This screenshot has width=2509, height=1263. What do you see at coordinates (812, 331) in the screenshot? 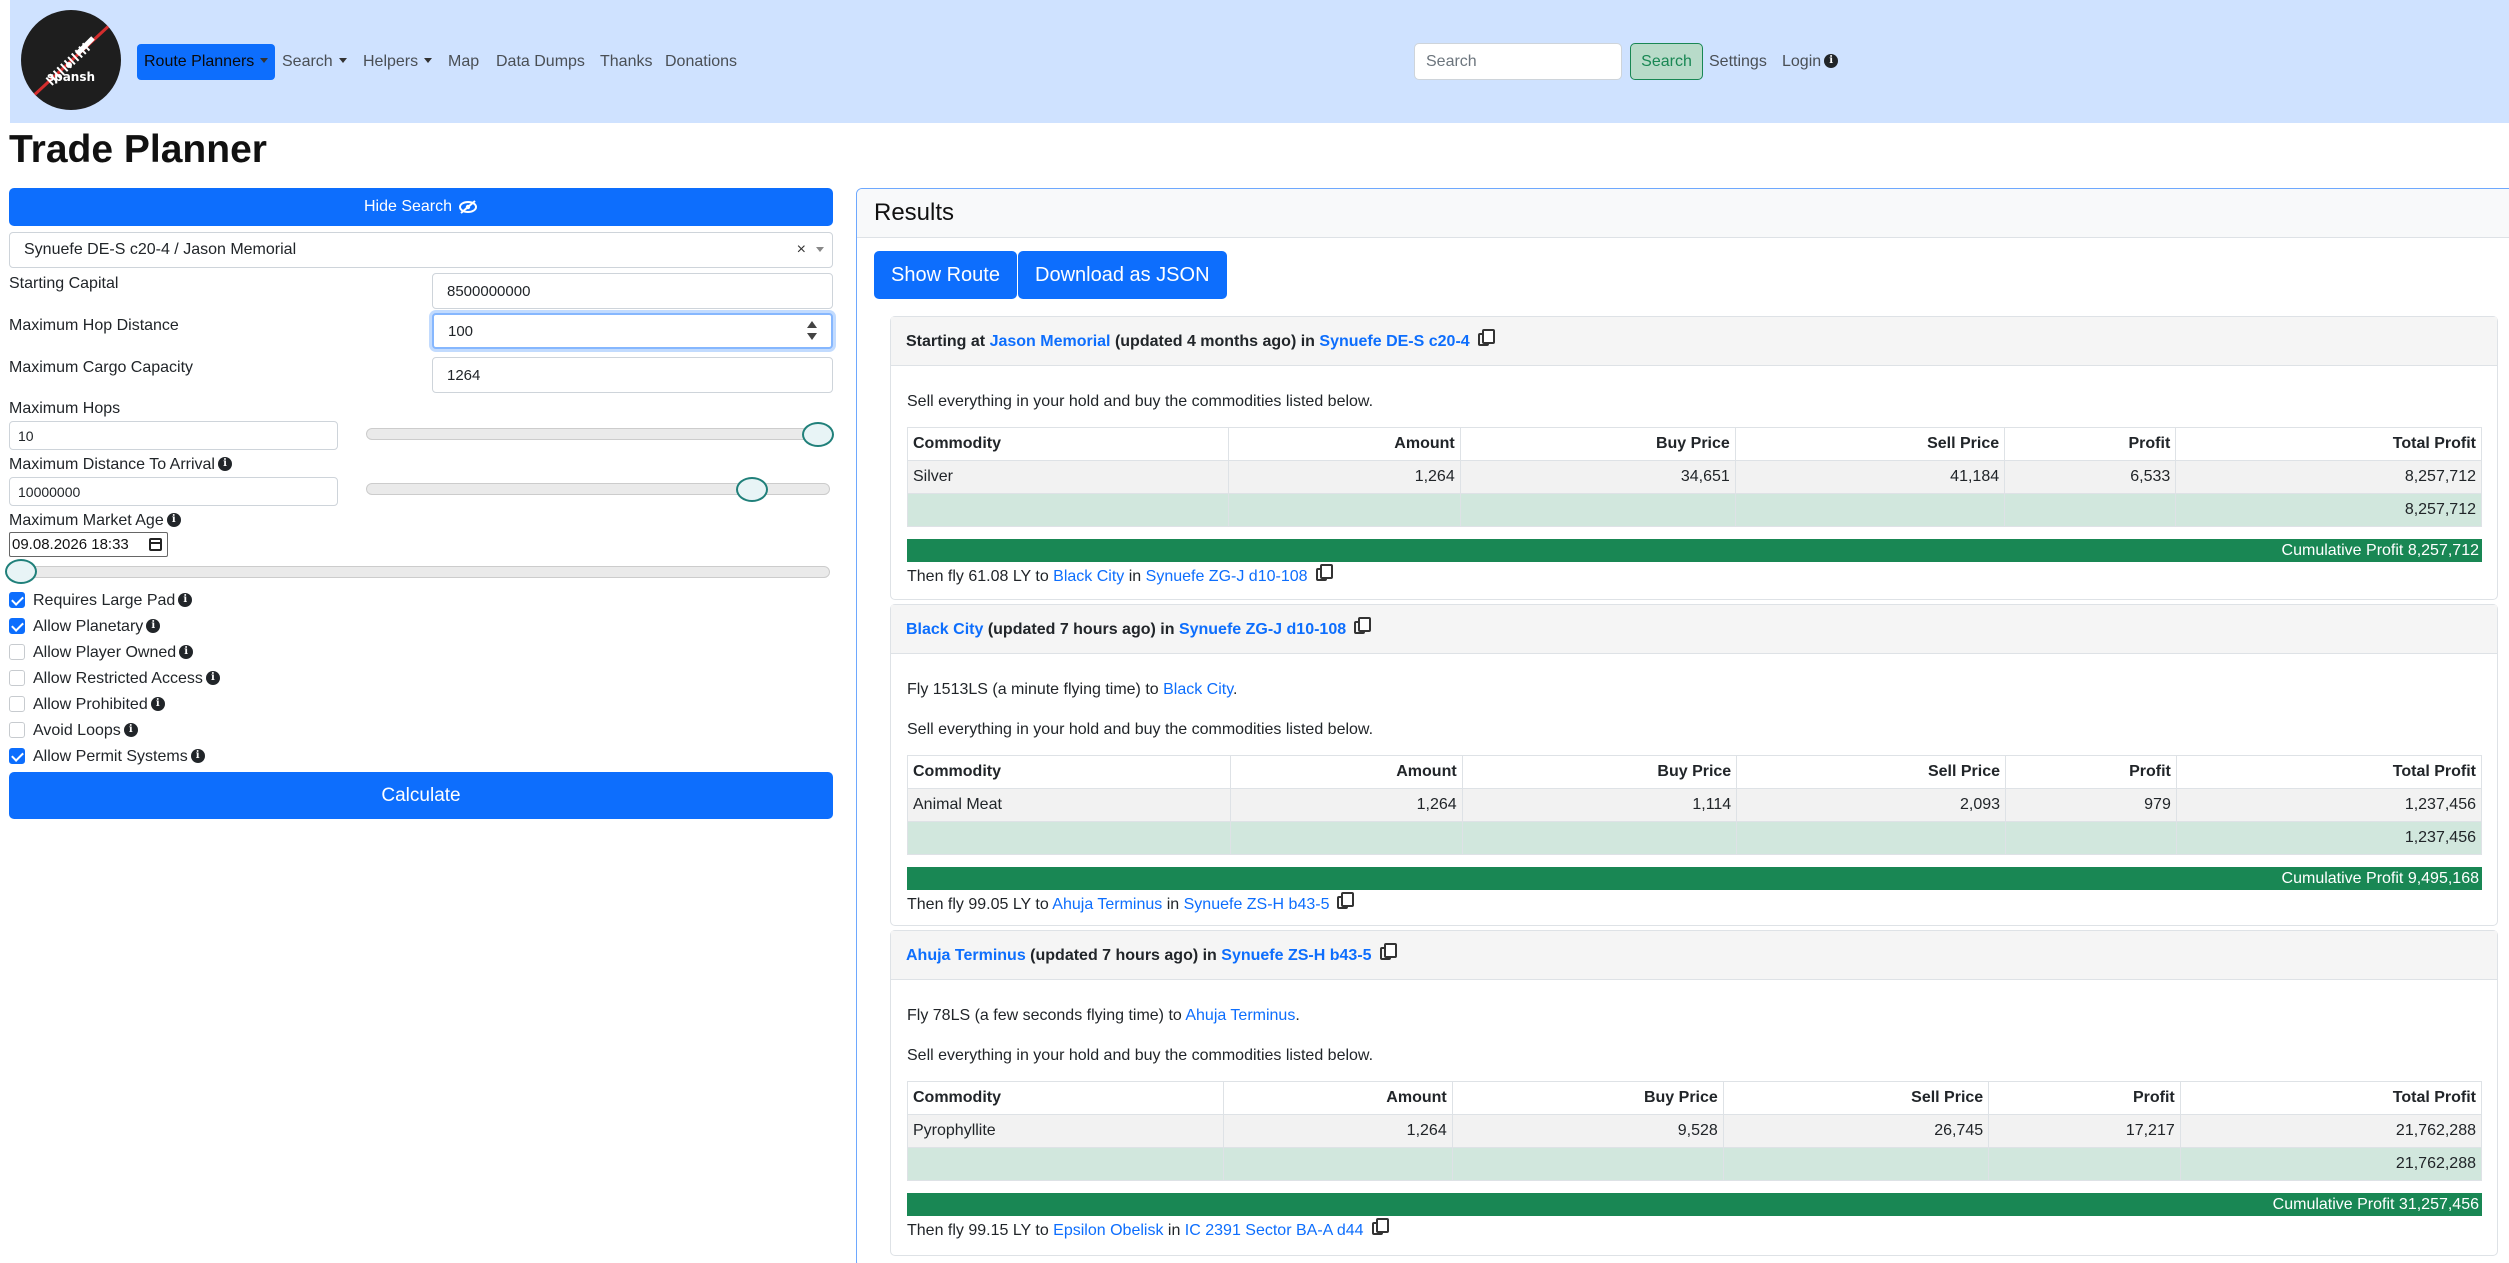
I see `number-stepper` at bounding box center [812, 331].